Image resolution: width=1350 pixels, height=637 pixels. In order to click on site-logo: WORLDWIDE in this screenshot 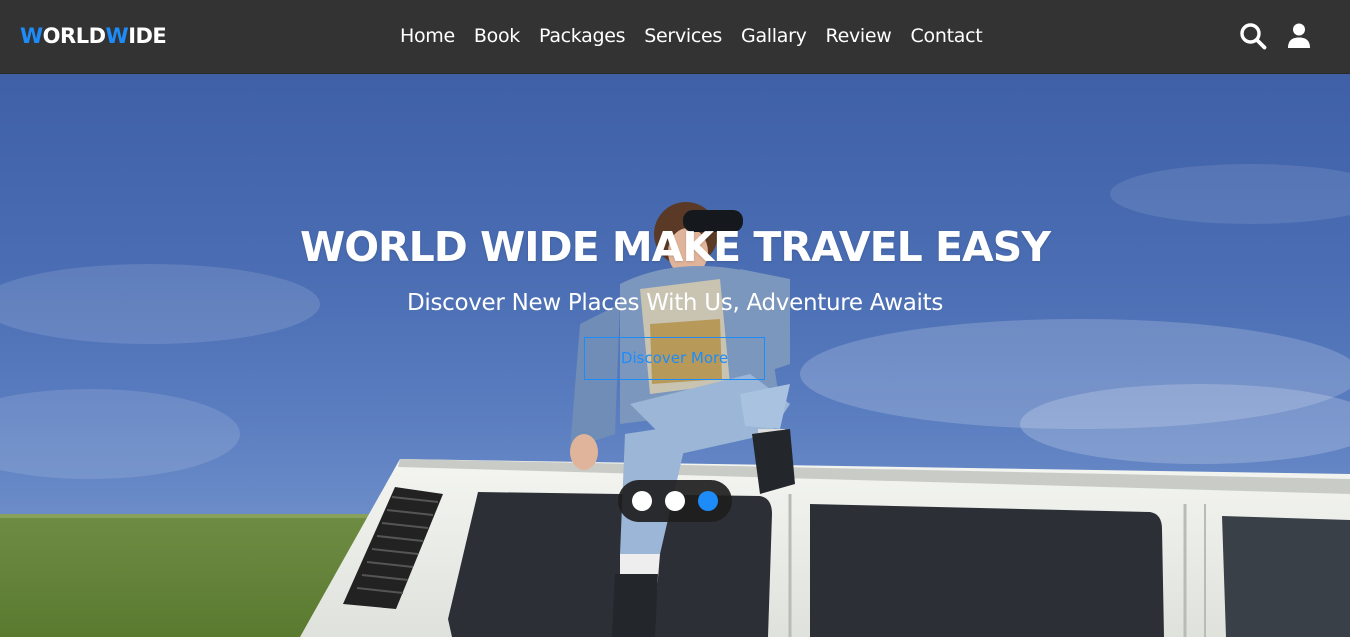, I will do `click(93, 36)`.